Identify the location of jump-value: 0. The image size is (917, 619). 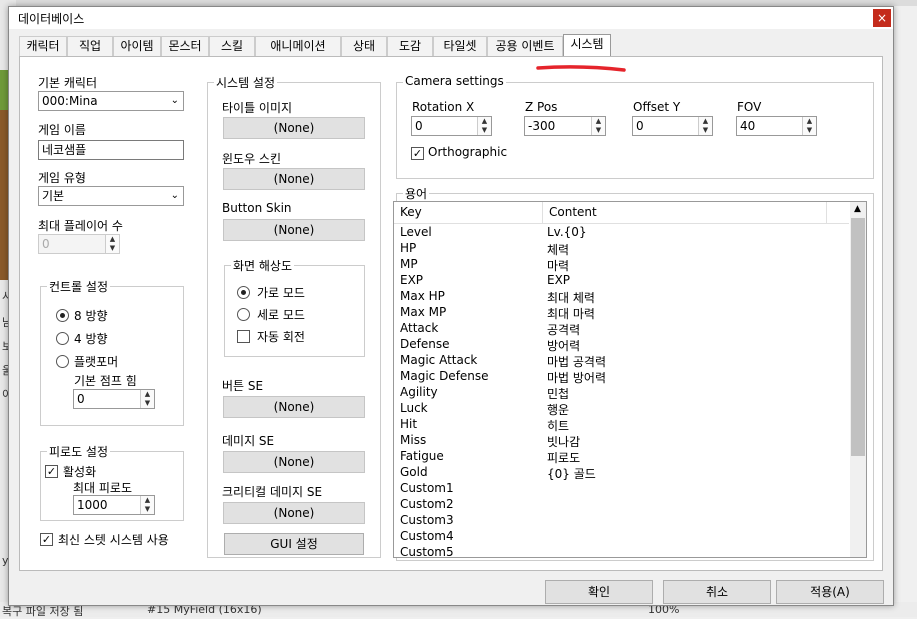
(81, 399).